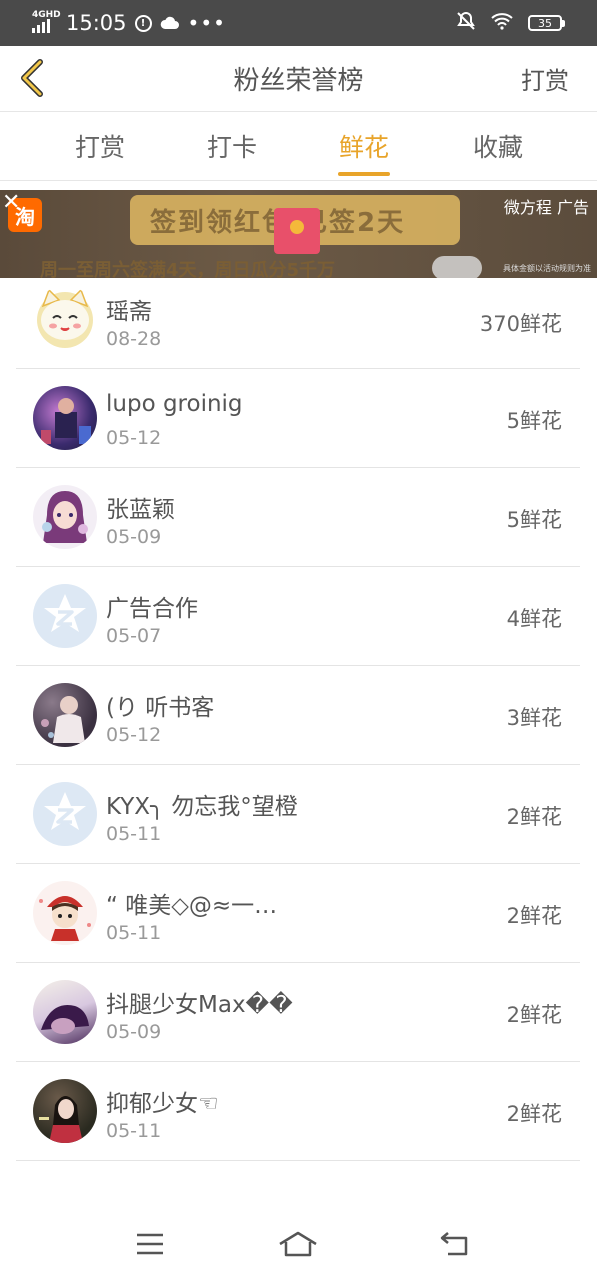  I want to click on active-tab-indicator, so click(364, 174).